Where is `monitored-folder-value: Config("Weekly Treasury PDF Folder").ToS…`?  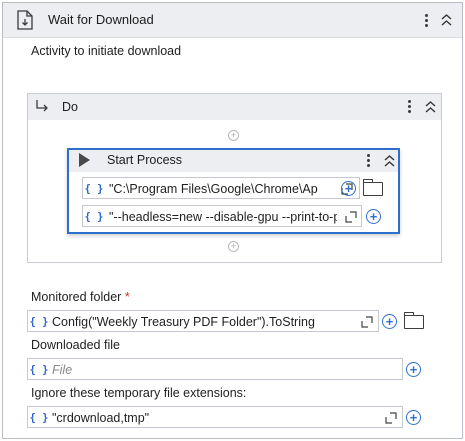 monitored-folder-value: Config("Weekly Treasury PDF Folder").ToS… is located at coordinates (183, 322).